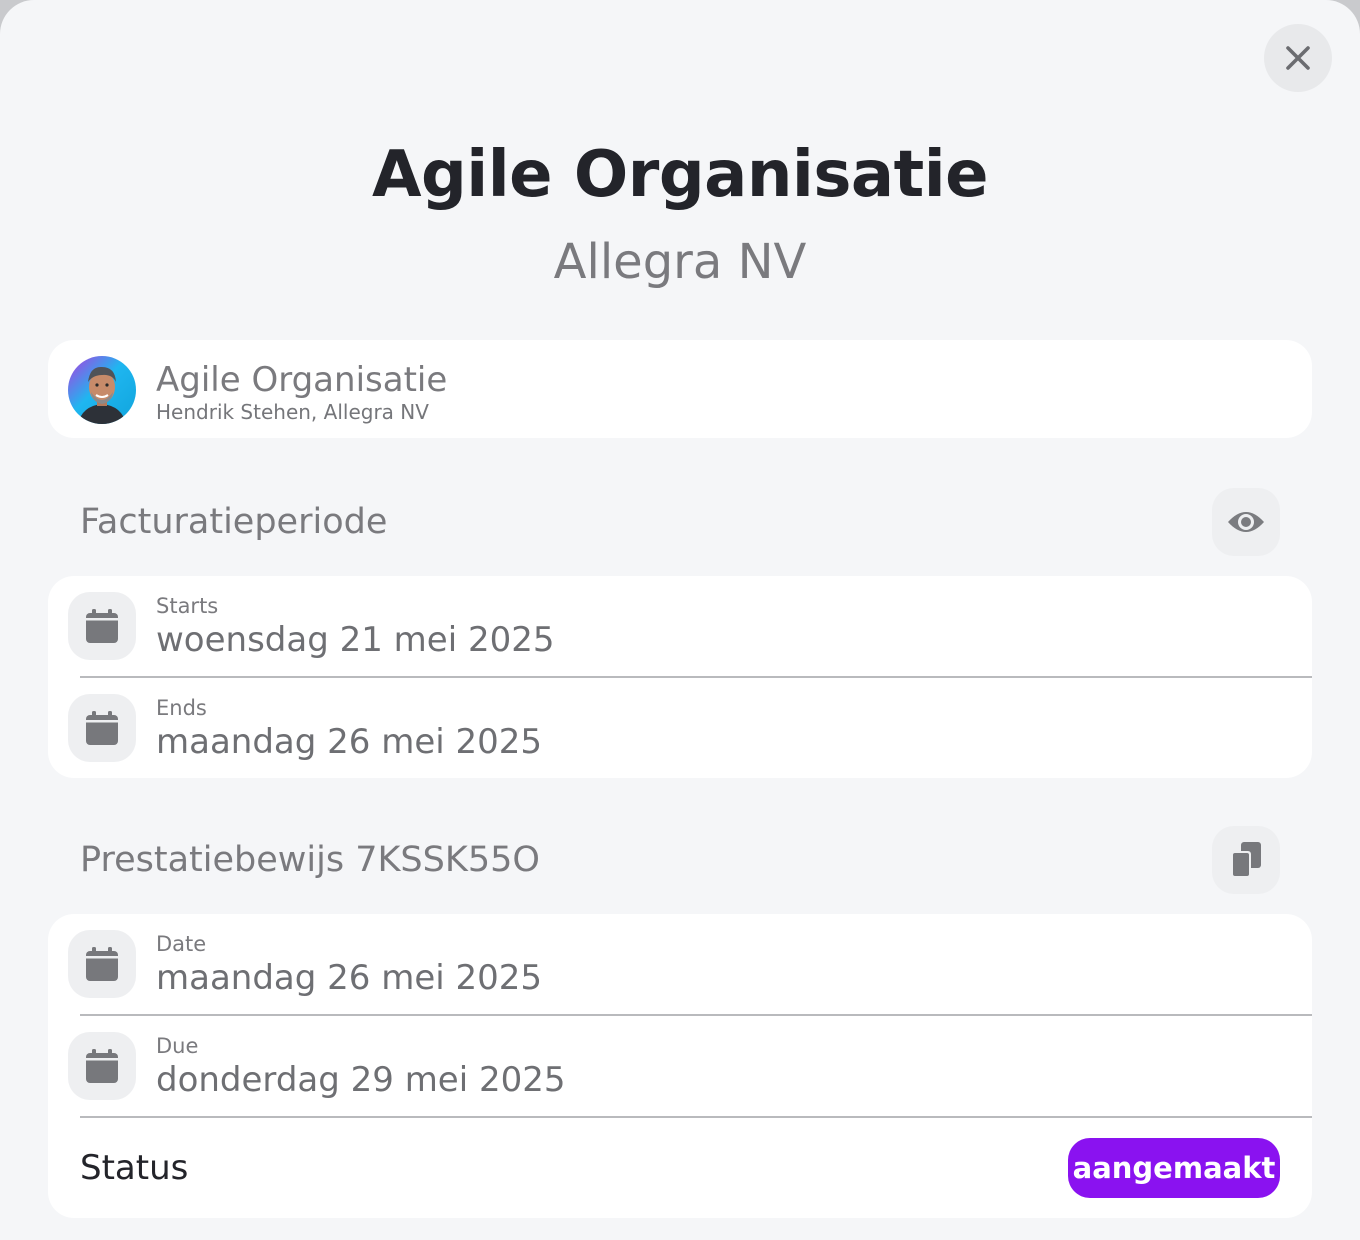  What do you see at coordinates (680, 262) in the screenshot?
I see `page-subtitle: Allegra NV` at bounding box center [680, 262].